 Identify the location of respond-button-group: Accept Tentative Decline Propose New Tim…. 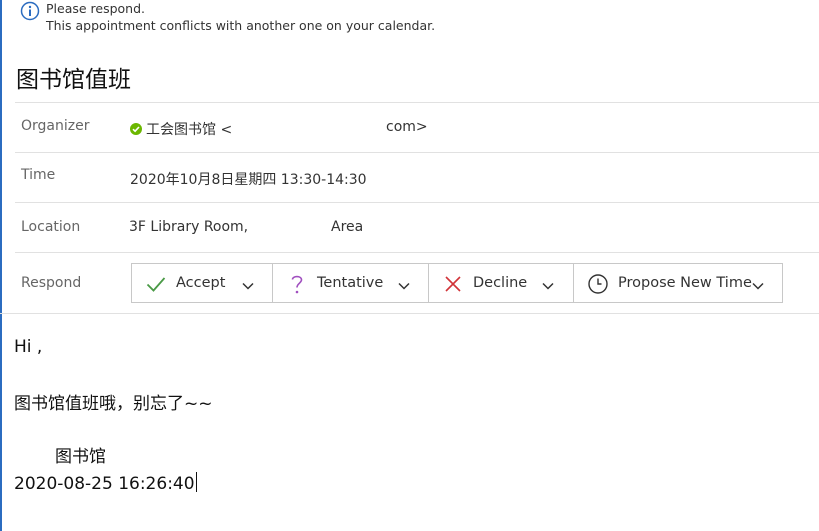
(457, 283).